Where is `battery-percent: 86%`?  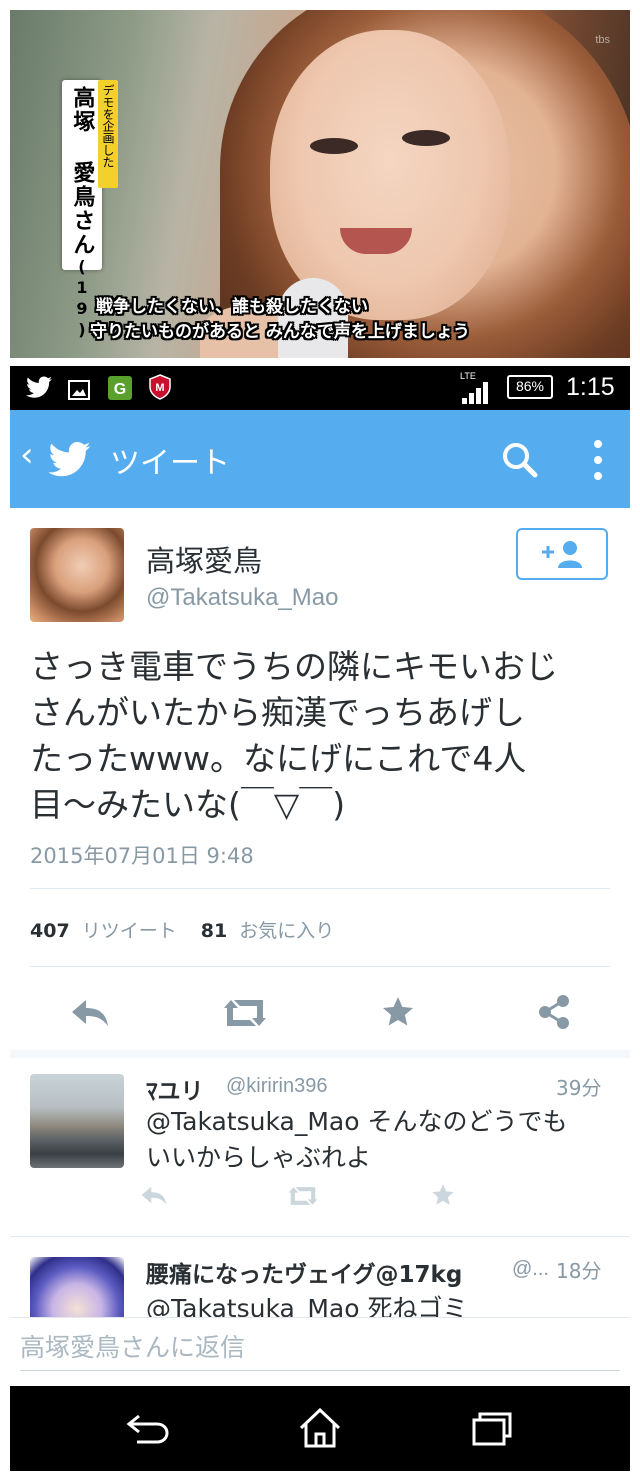 battery-percent: 86% is located at coordinates (530, 386).